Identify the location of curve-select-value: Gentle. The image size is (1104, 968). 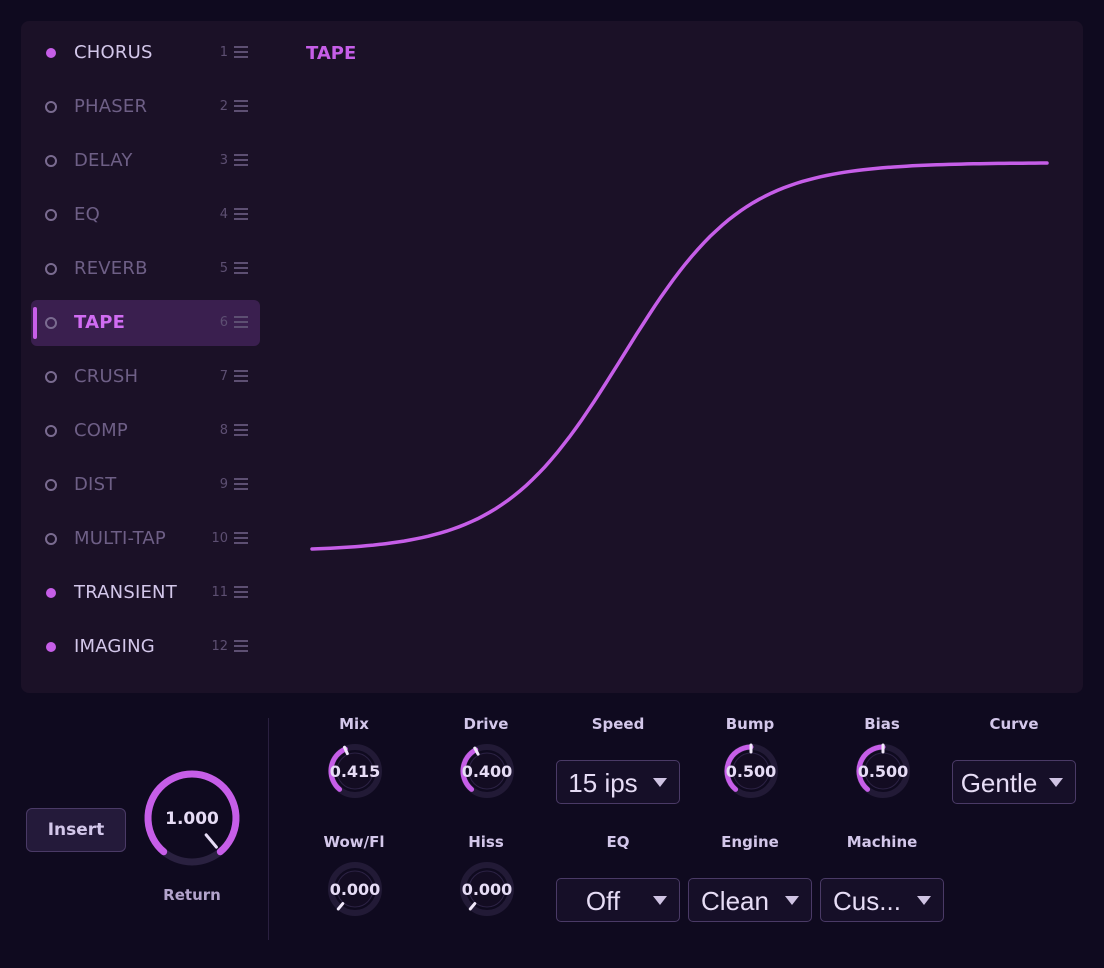
(999, 783).